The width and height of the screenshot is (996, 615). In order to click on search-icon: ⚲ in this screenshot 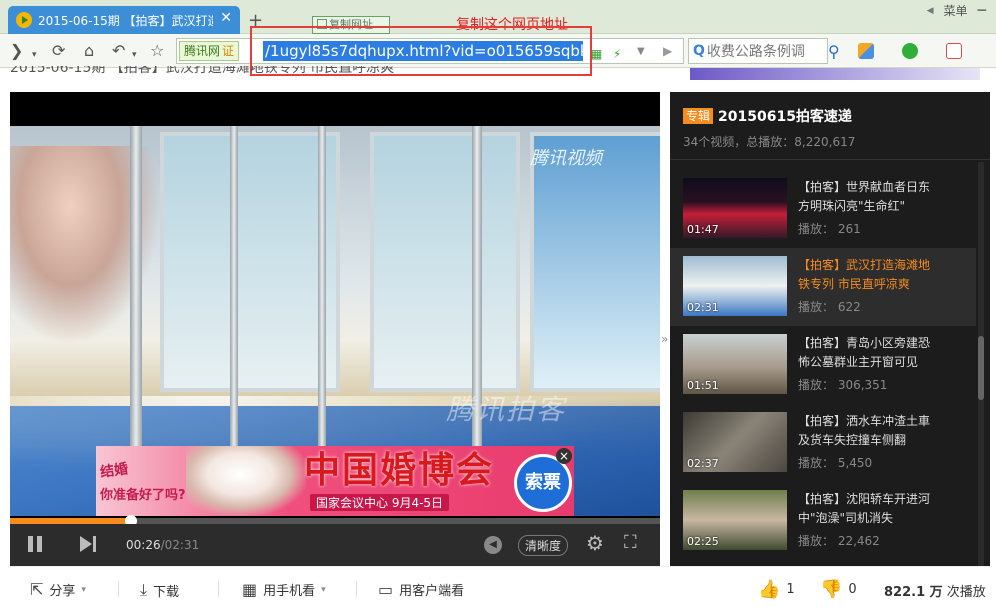, I will do `click(834, 51)`.